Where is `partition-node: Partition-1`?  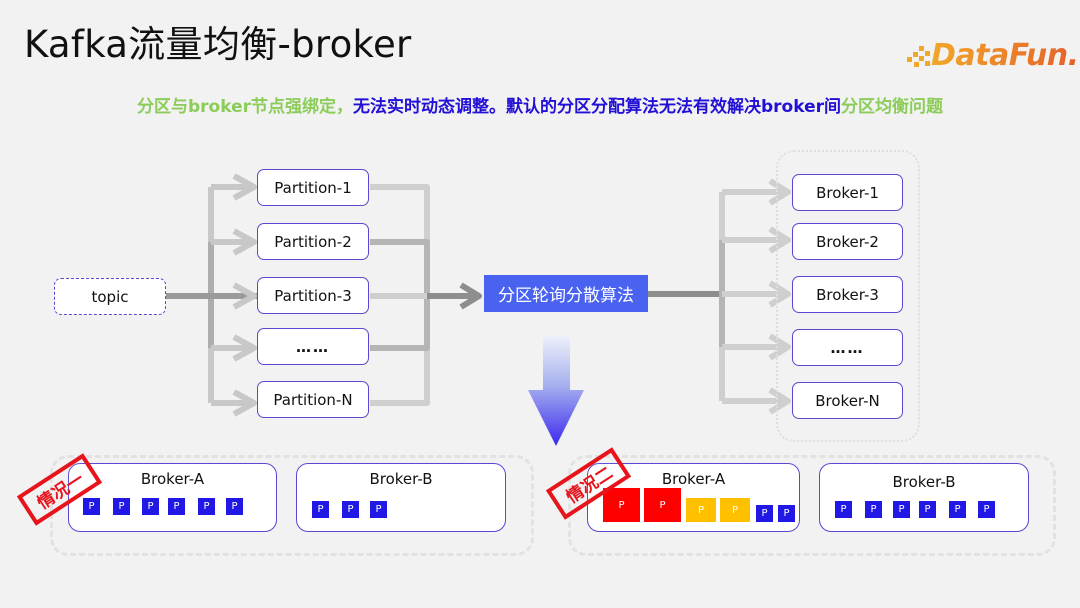
partition-node: Partition-1 is located at coordinates (313, 187).